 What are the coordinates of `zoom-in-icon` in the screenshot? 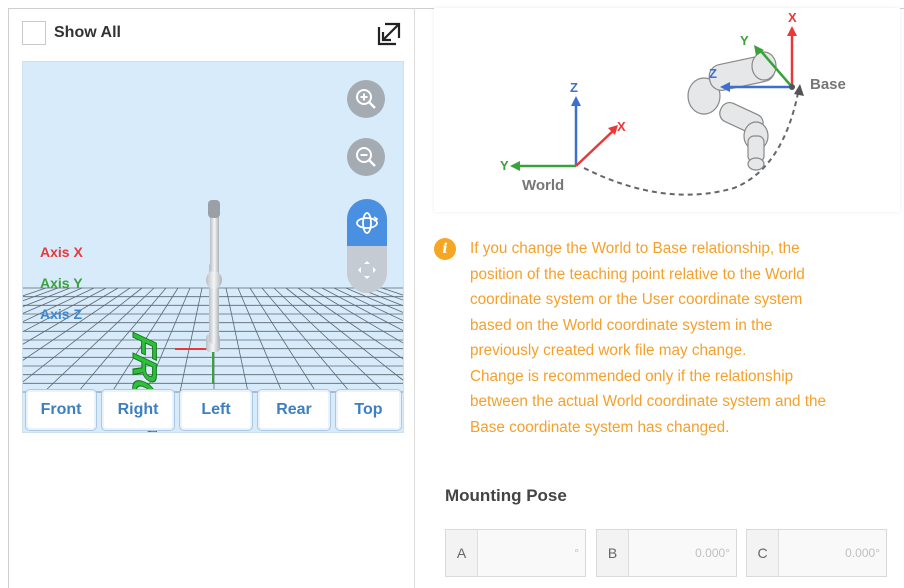 It's located at (366, 99).